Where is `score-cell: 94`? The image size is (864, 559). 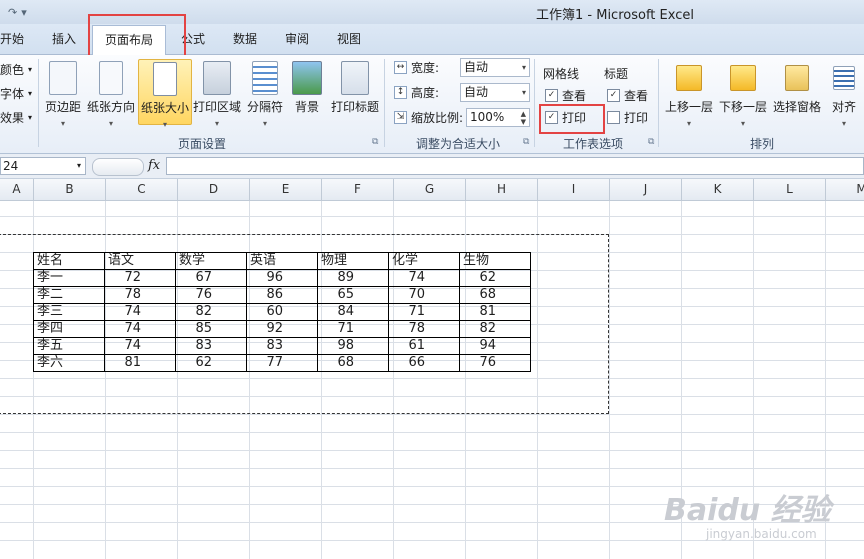
score-cell: 94 is located at coordinates (495, 346).